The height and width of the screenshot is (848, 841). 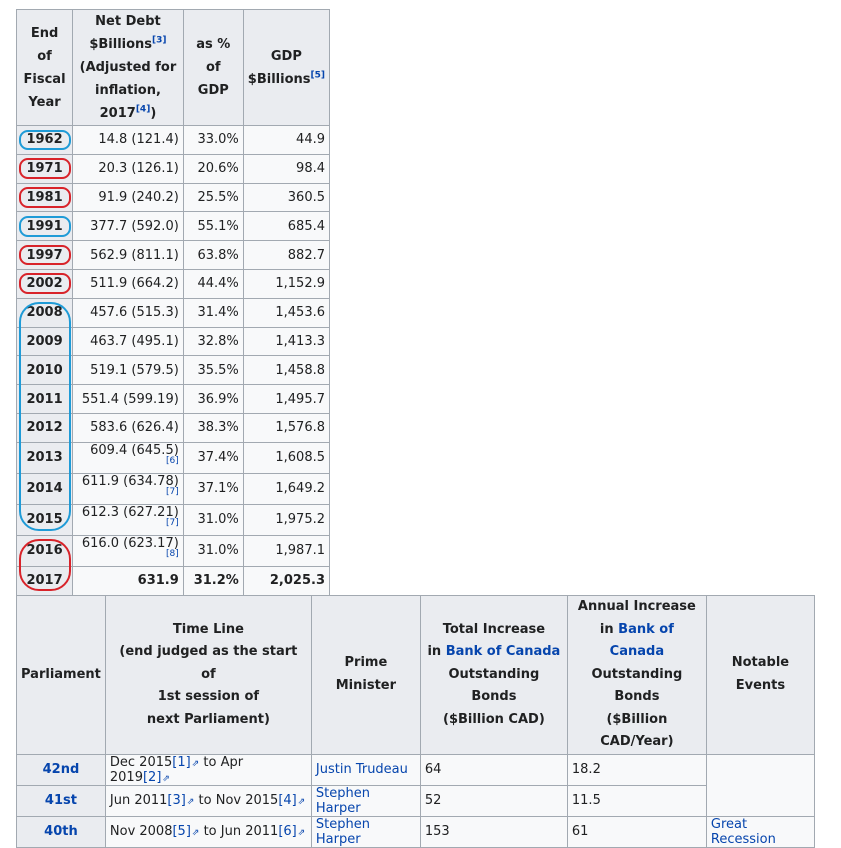 What do you see at coordinates (61, 769) in the screenshot?
I see `parliament-link: 42nd` at bounding box center [61, 769].